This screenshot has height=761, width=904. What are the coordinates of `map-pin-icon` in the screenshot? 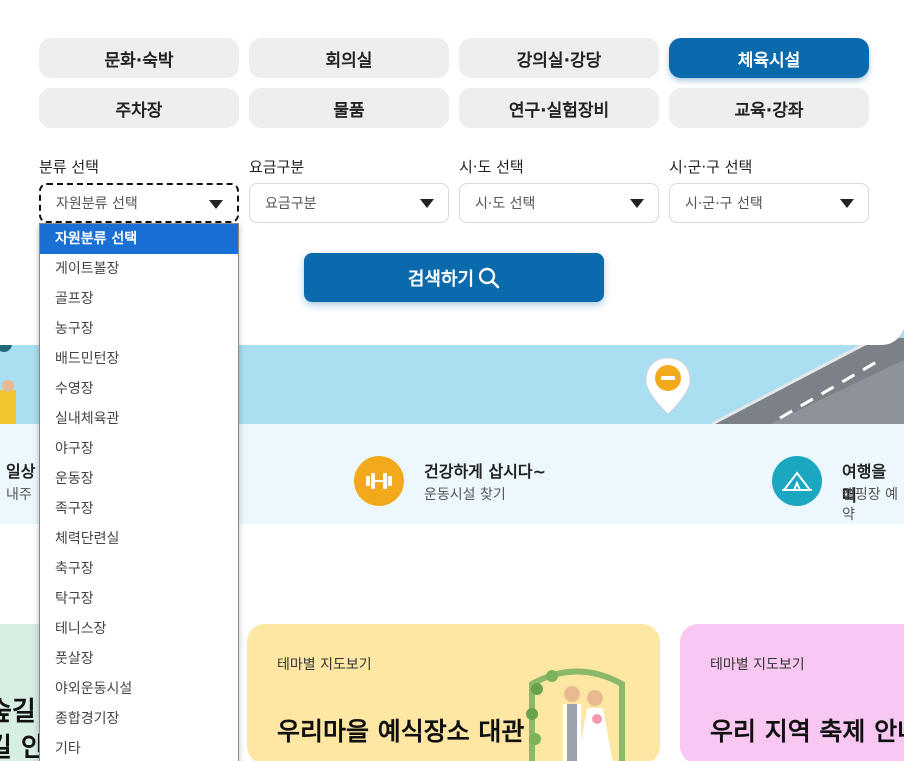 It's located at (668, 386).